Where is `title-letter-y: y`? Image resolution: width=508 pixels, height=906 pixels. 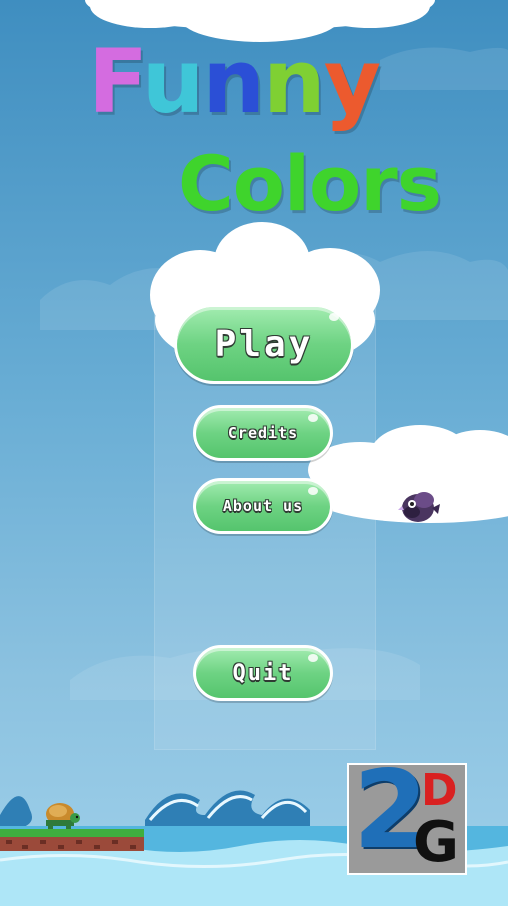 title-letter-y: y is located at coordinates (352, 81).